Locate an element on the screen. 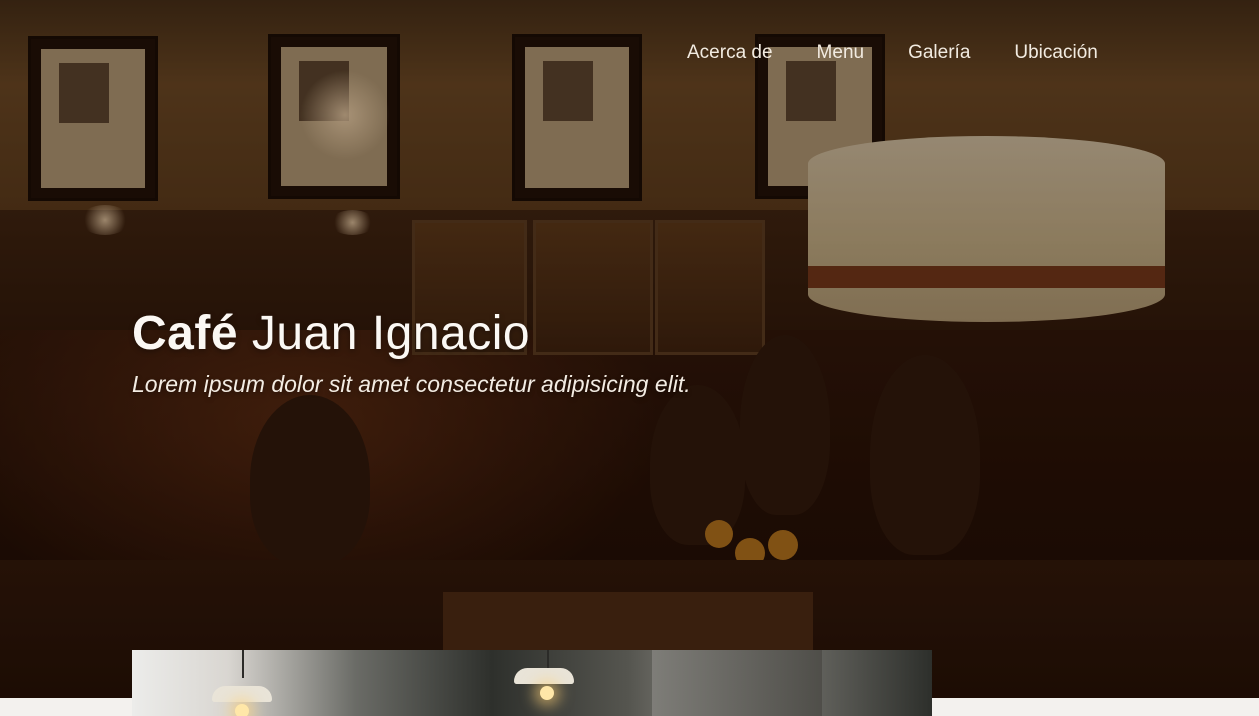 The image size is (1259, 716). title-bold: Café is located at coordinates (185, 333).